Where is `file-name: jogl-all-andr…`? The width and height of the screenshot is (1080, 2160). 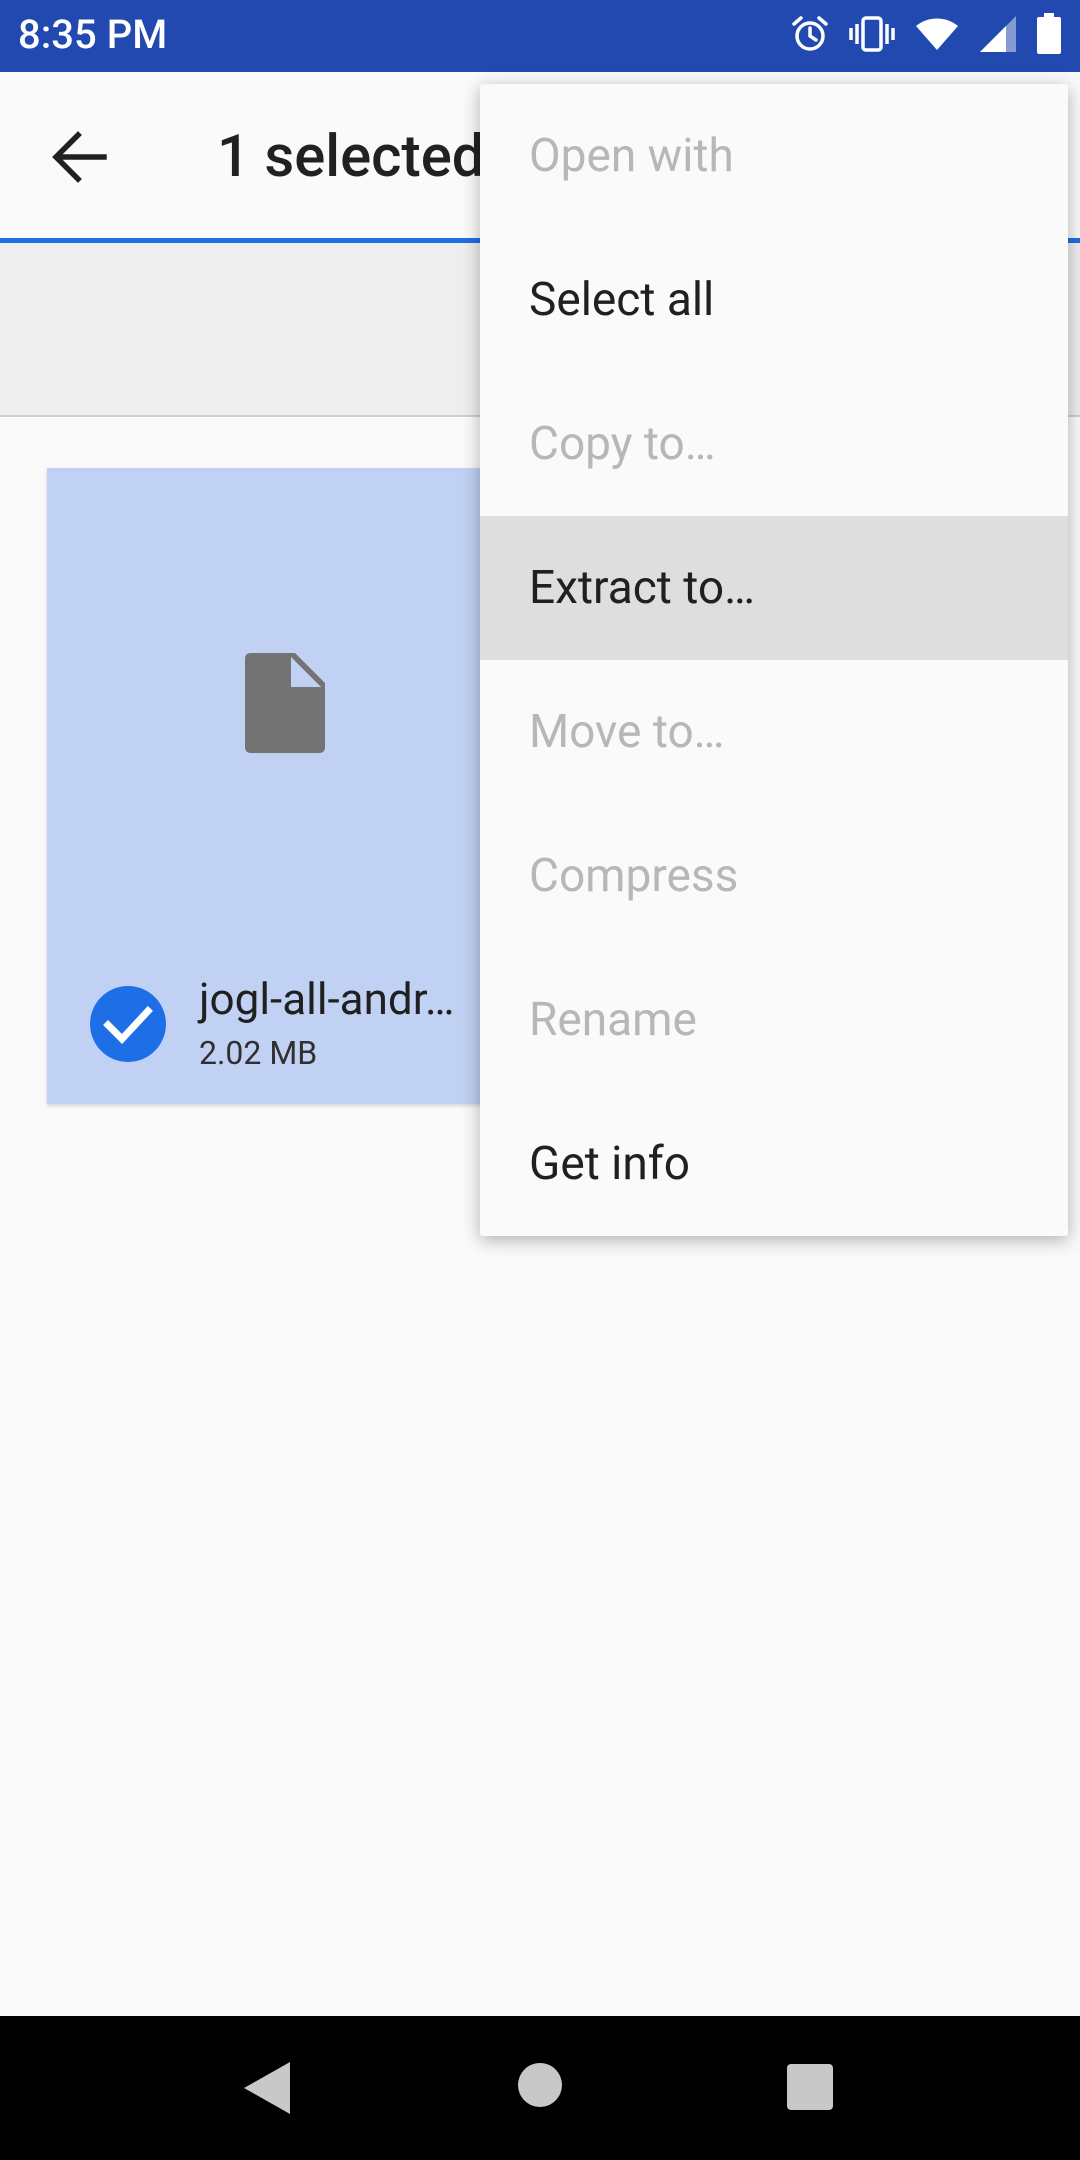
file-name: jogl-all-andr… is located at coordinates (327, 999).